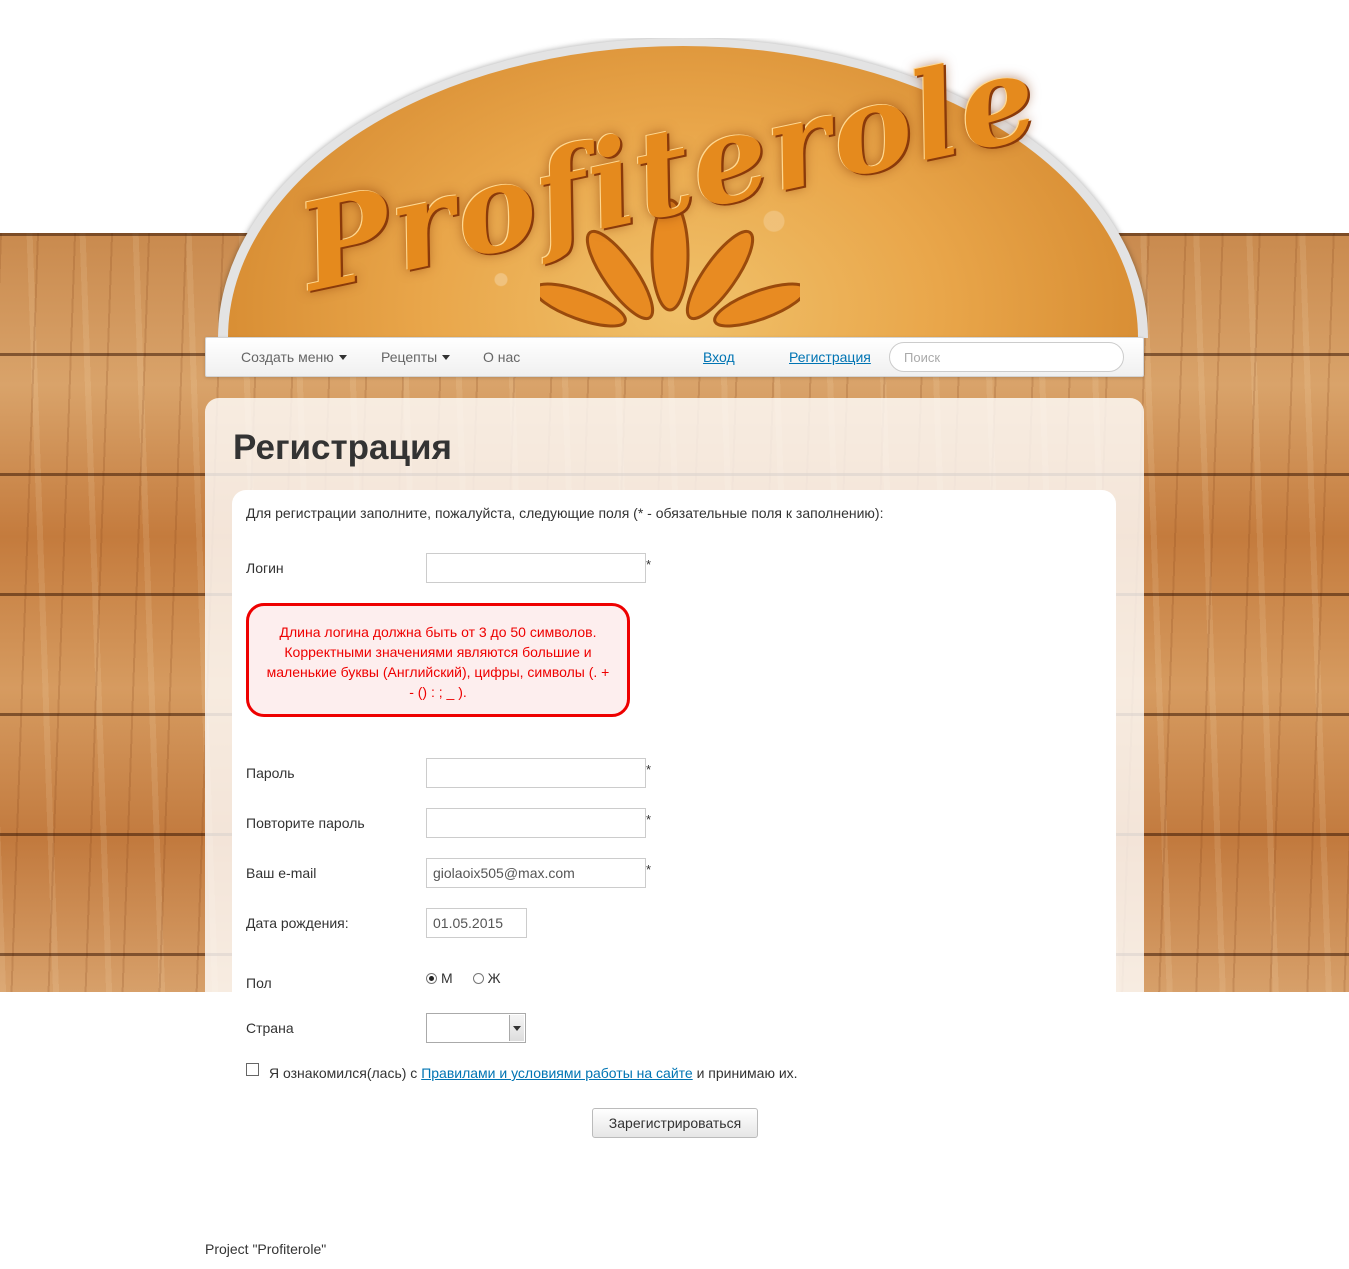 This screenshot has height=1269, width=1349. Describe the element at coordinates (557, 1073) in the screenshot. I see `terms-link: Правилами и условиями работы на сайте` at that location.